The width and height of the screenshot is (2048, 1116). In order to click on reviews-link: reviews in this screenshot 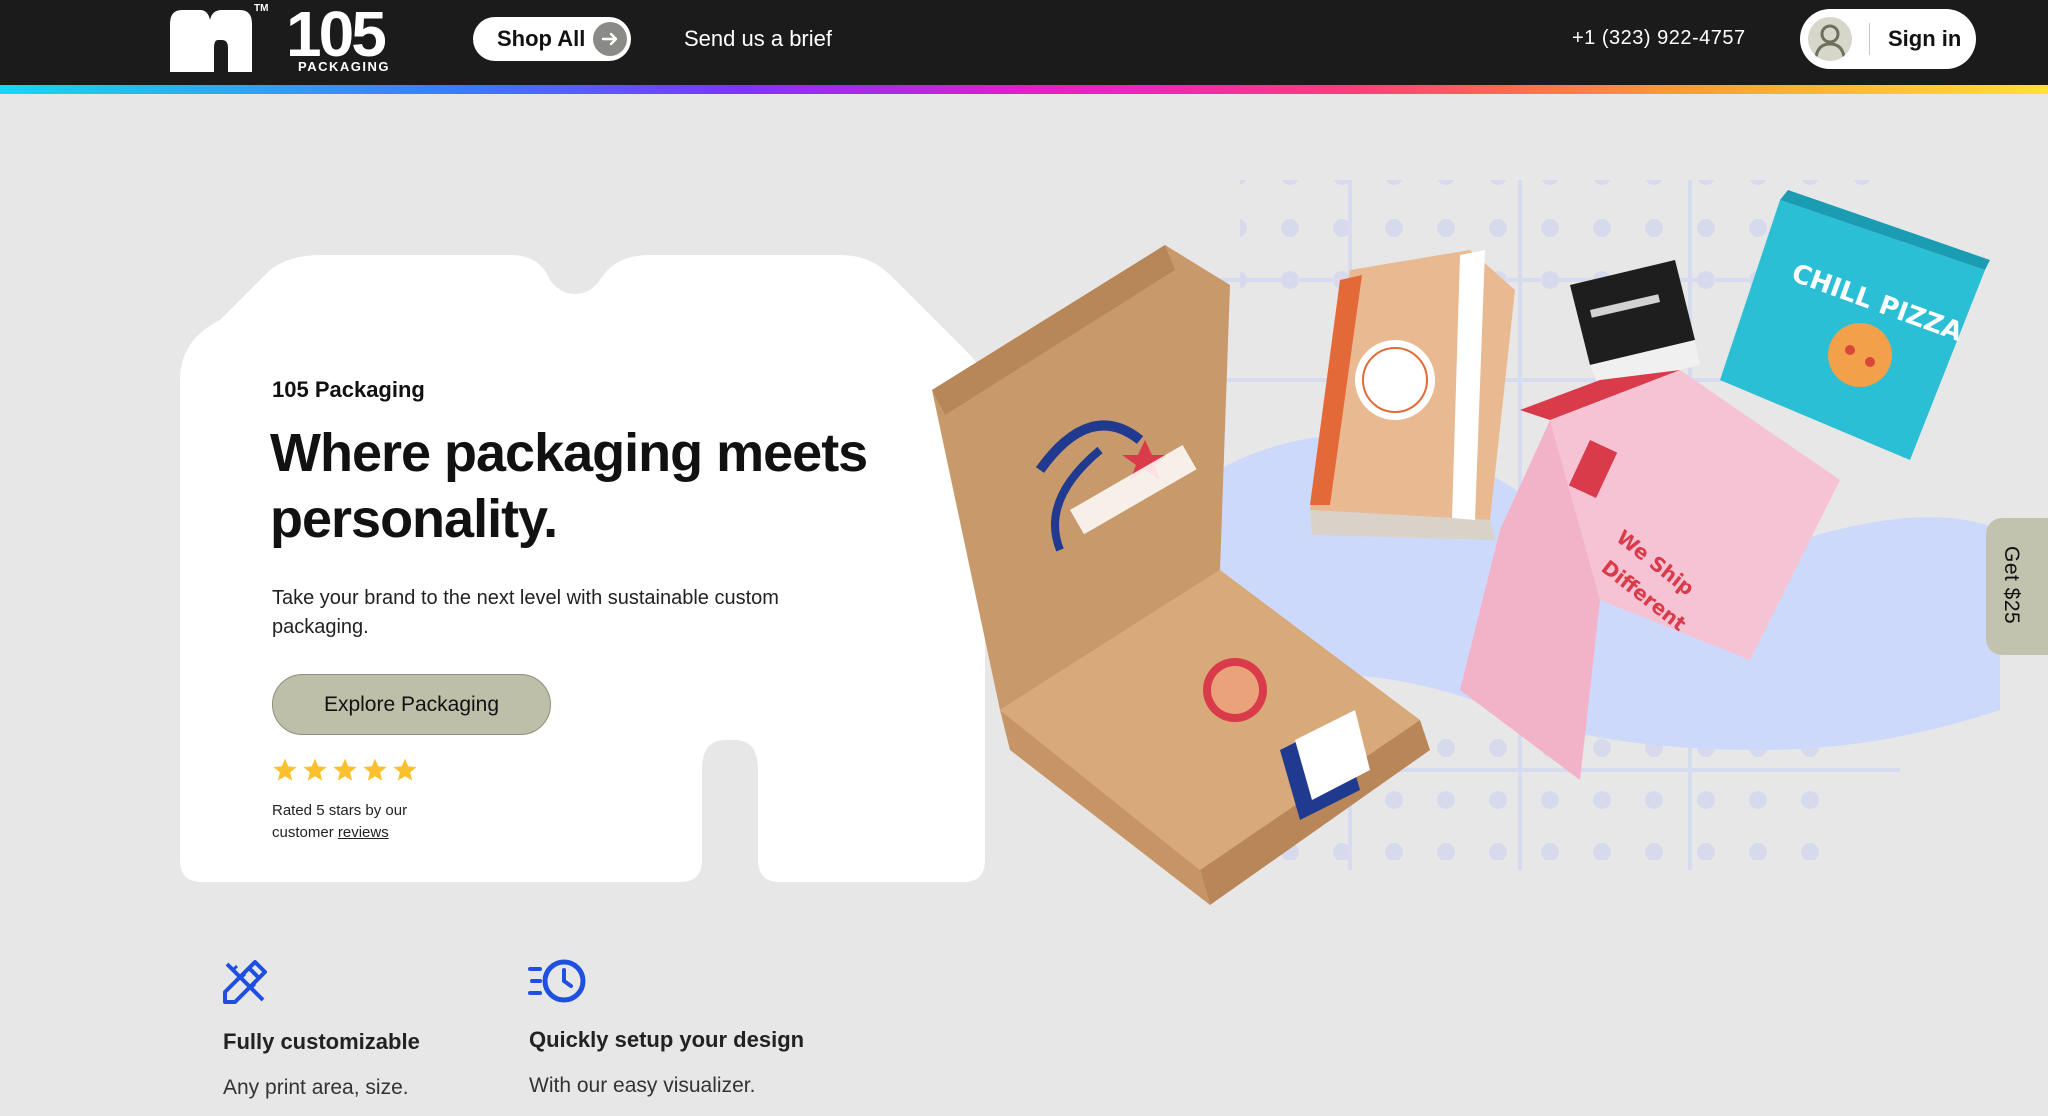, I will do `click(363, 832)`.